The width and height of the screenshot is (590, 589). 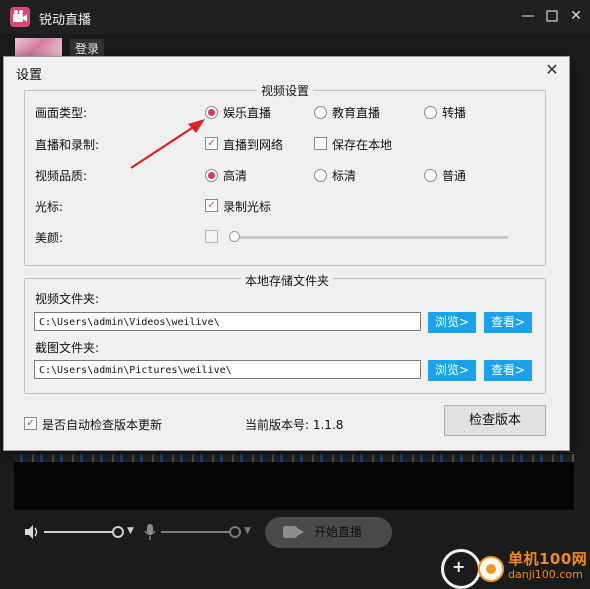 What do you see at coordinates (211, 205) in the screenshot?
I see `checkbox-record-cursor: ✓` at bounding box center [211, 205].